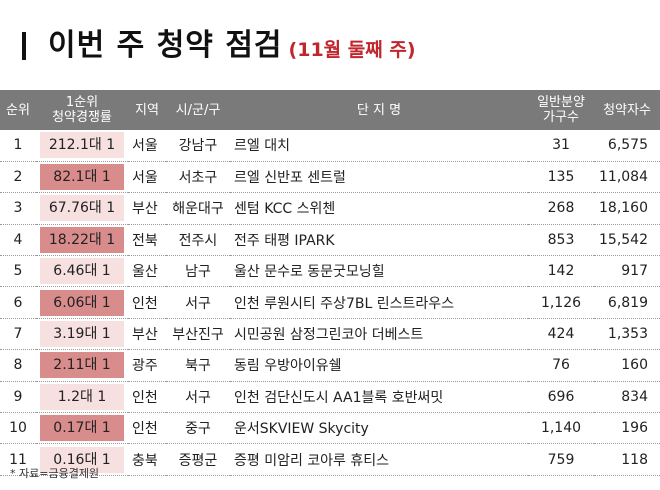 This screenshot has height=490, width=660. Describe the element at coordinates (634, 365) in the screenshot. I see `applicants-cell: 160` at that location.